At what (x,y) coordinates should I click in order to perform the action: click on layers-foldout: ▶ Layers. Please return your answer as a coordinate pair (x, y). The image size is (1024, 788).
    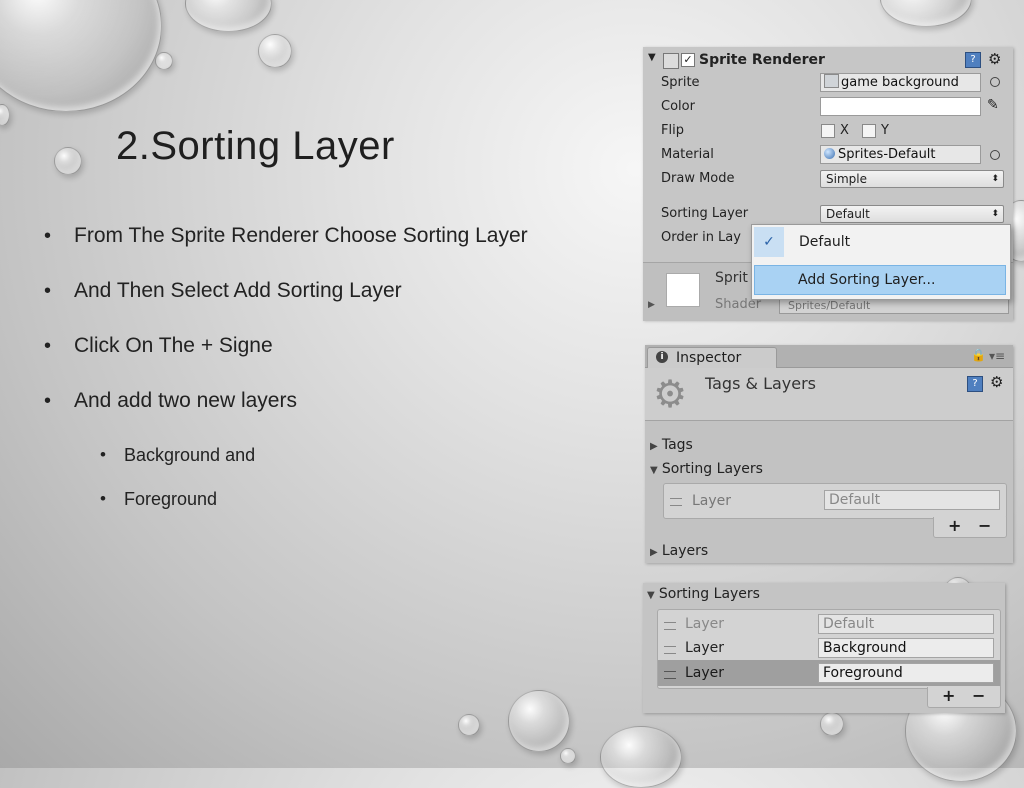
    Looking at the image, I should click on (679, 551).